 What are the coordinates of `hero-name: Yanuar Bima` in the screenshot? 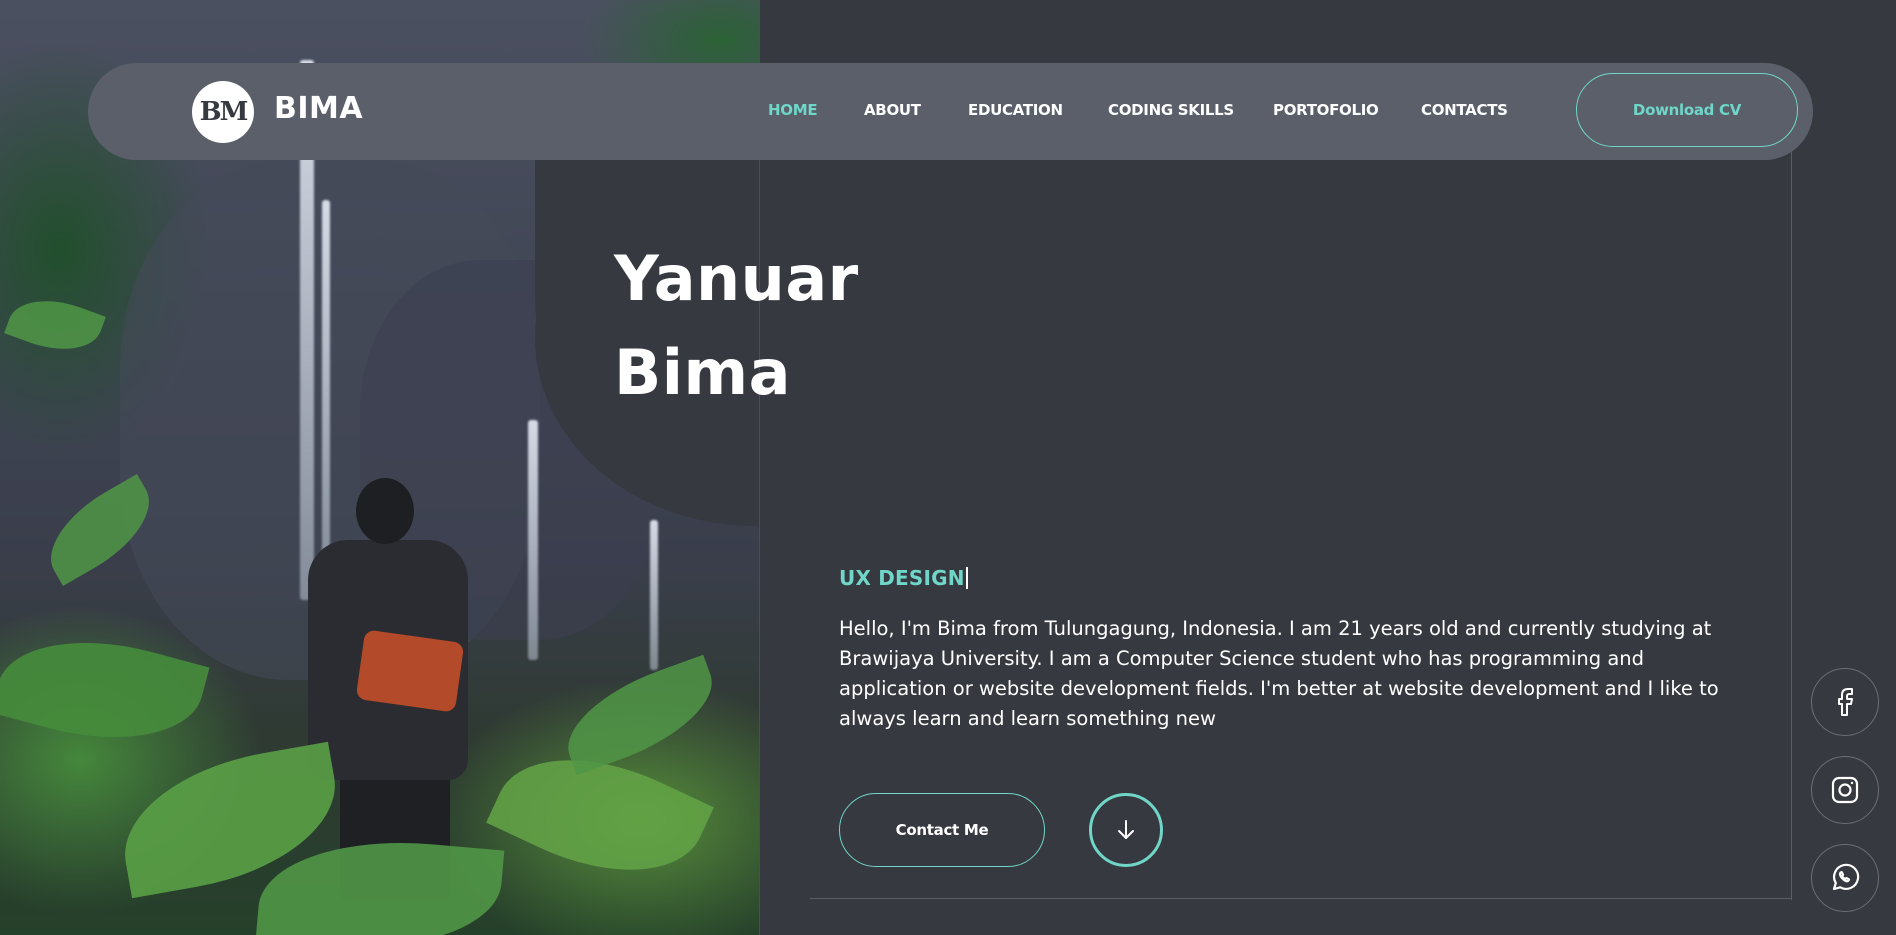 It's located at (736, 326).